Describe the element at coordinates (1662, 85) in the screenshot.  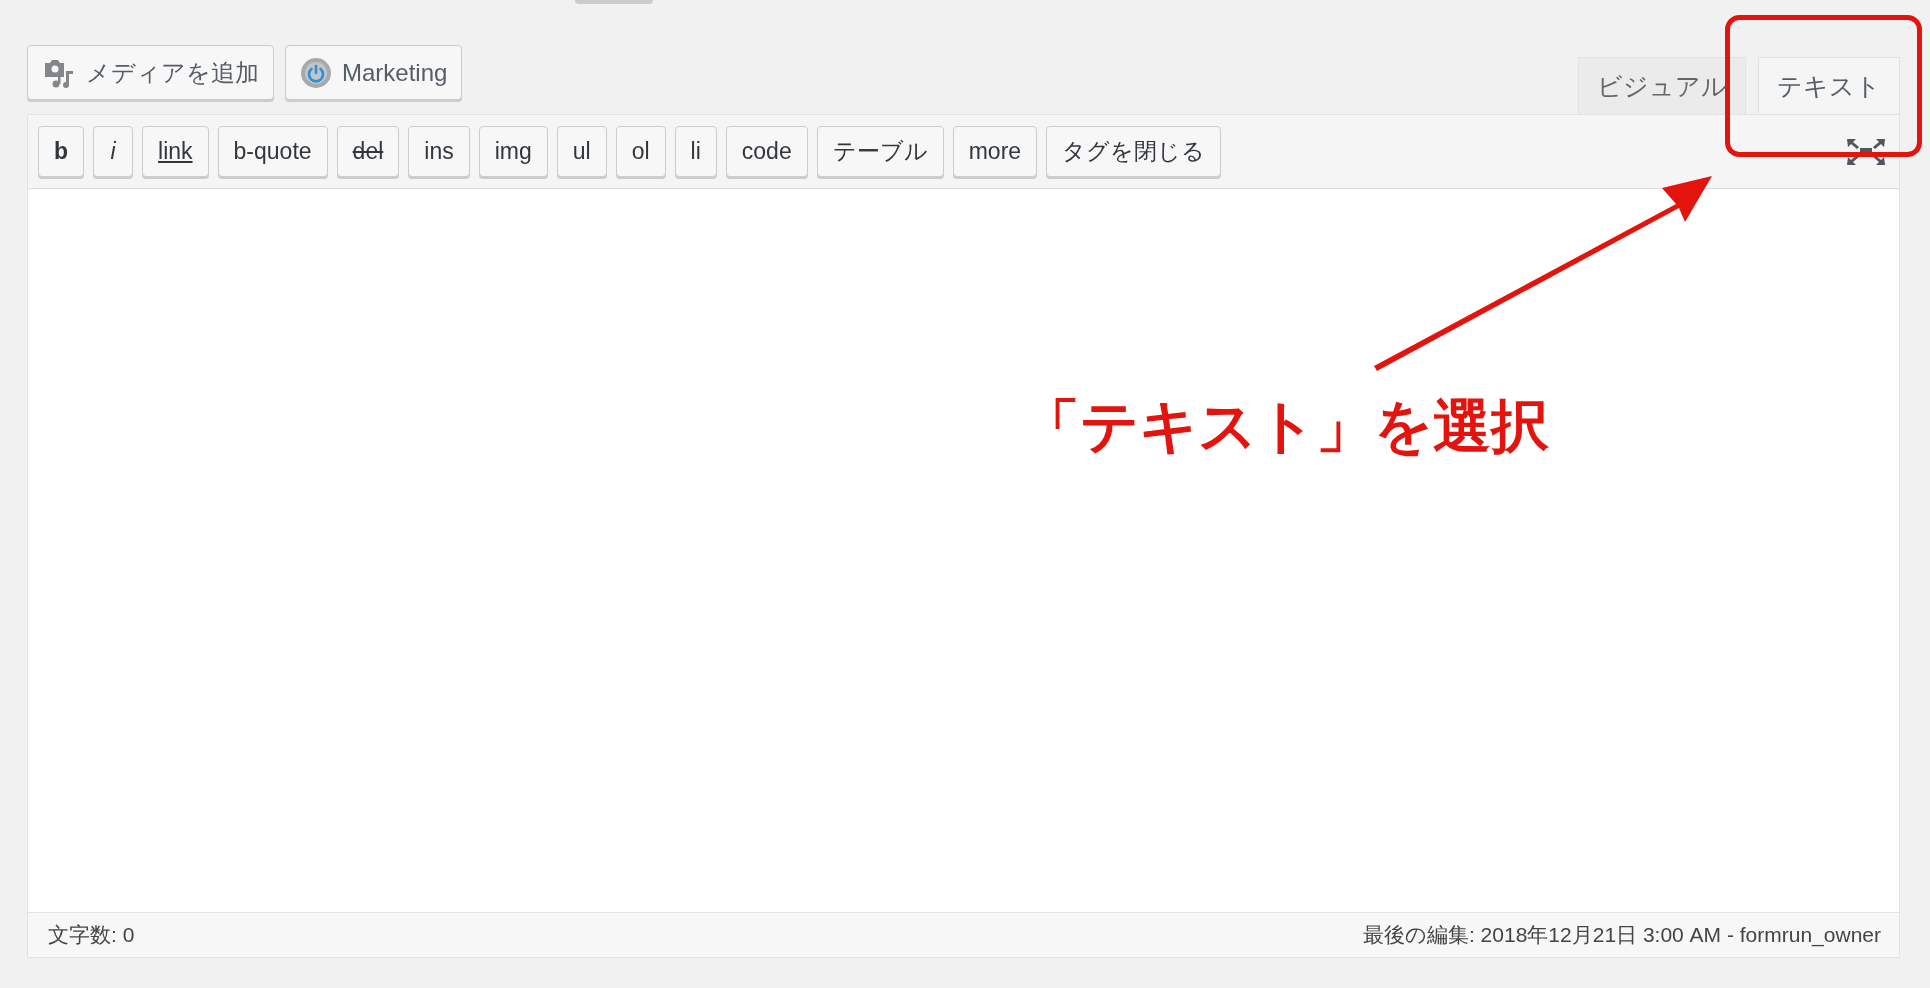
I see `editor-tab: ビジュアル` at that location.